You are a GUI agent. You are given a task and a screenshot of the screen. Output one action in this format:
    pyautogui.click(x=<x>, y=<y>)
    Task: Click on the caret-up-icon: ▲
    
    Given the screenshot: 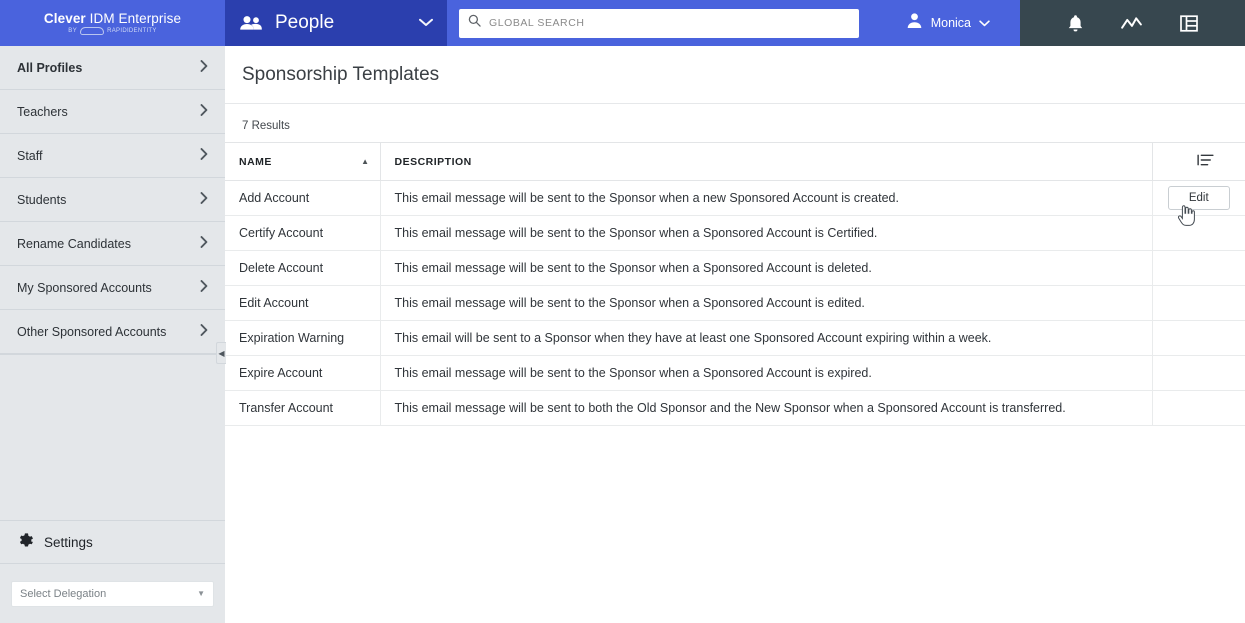 What is the action you would take?
    pyautogui.click(x=365, y=161)
    